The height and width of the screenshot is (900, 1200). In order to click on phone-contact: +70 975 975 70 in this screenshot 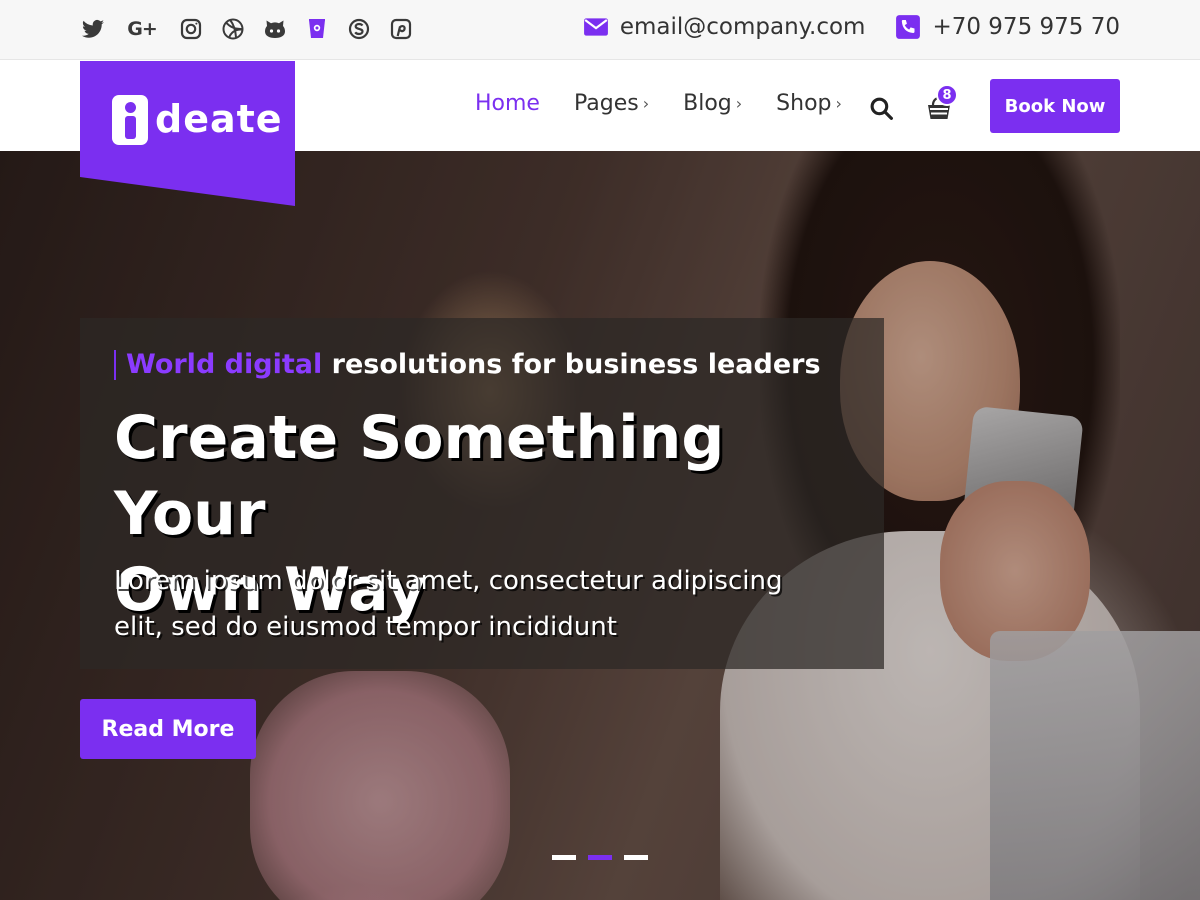, I will do `click(1007, 27)`.